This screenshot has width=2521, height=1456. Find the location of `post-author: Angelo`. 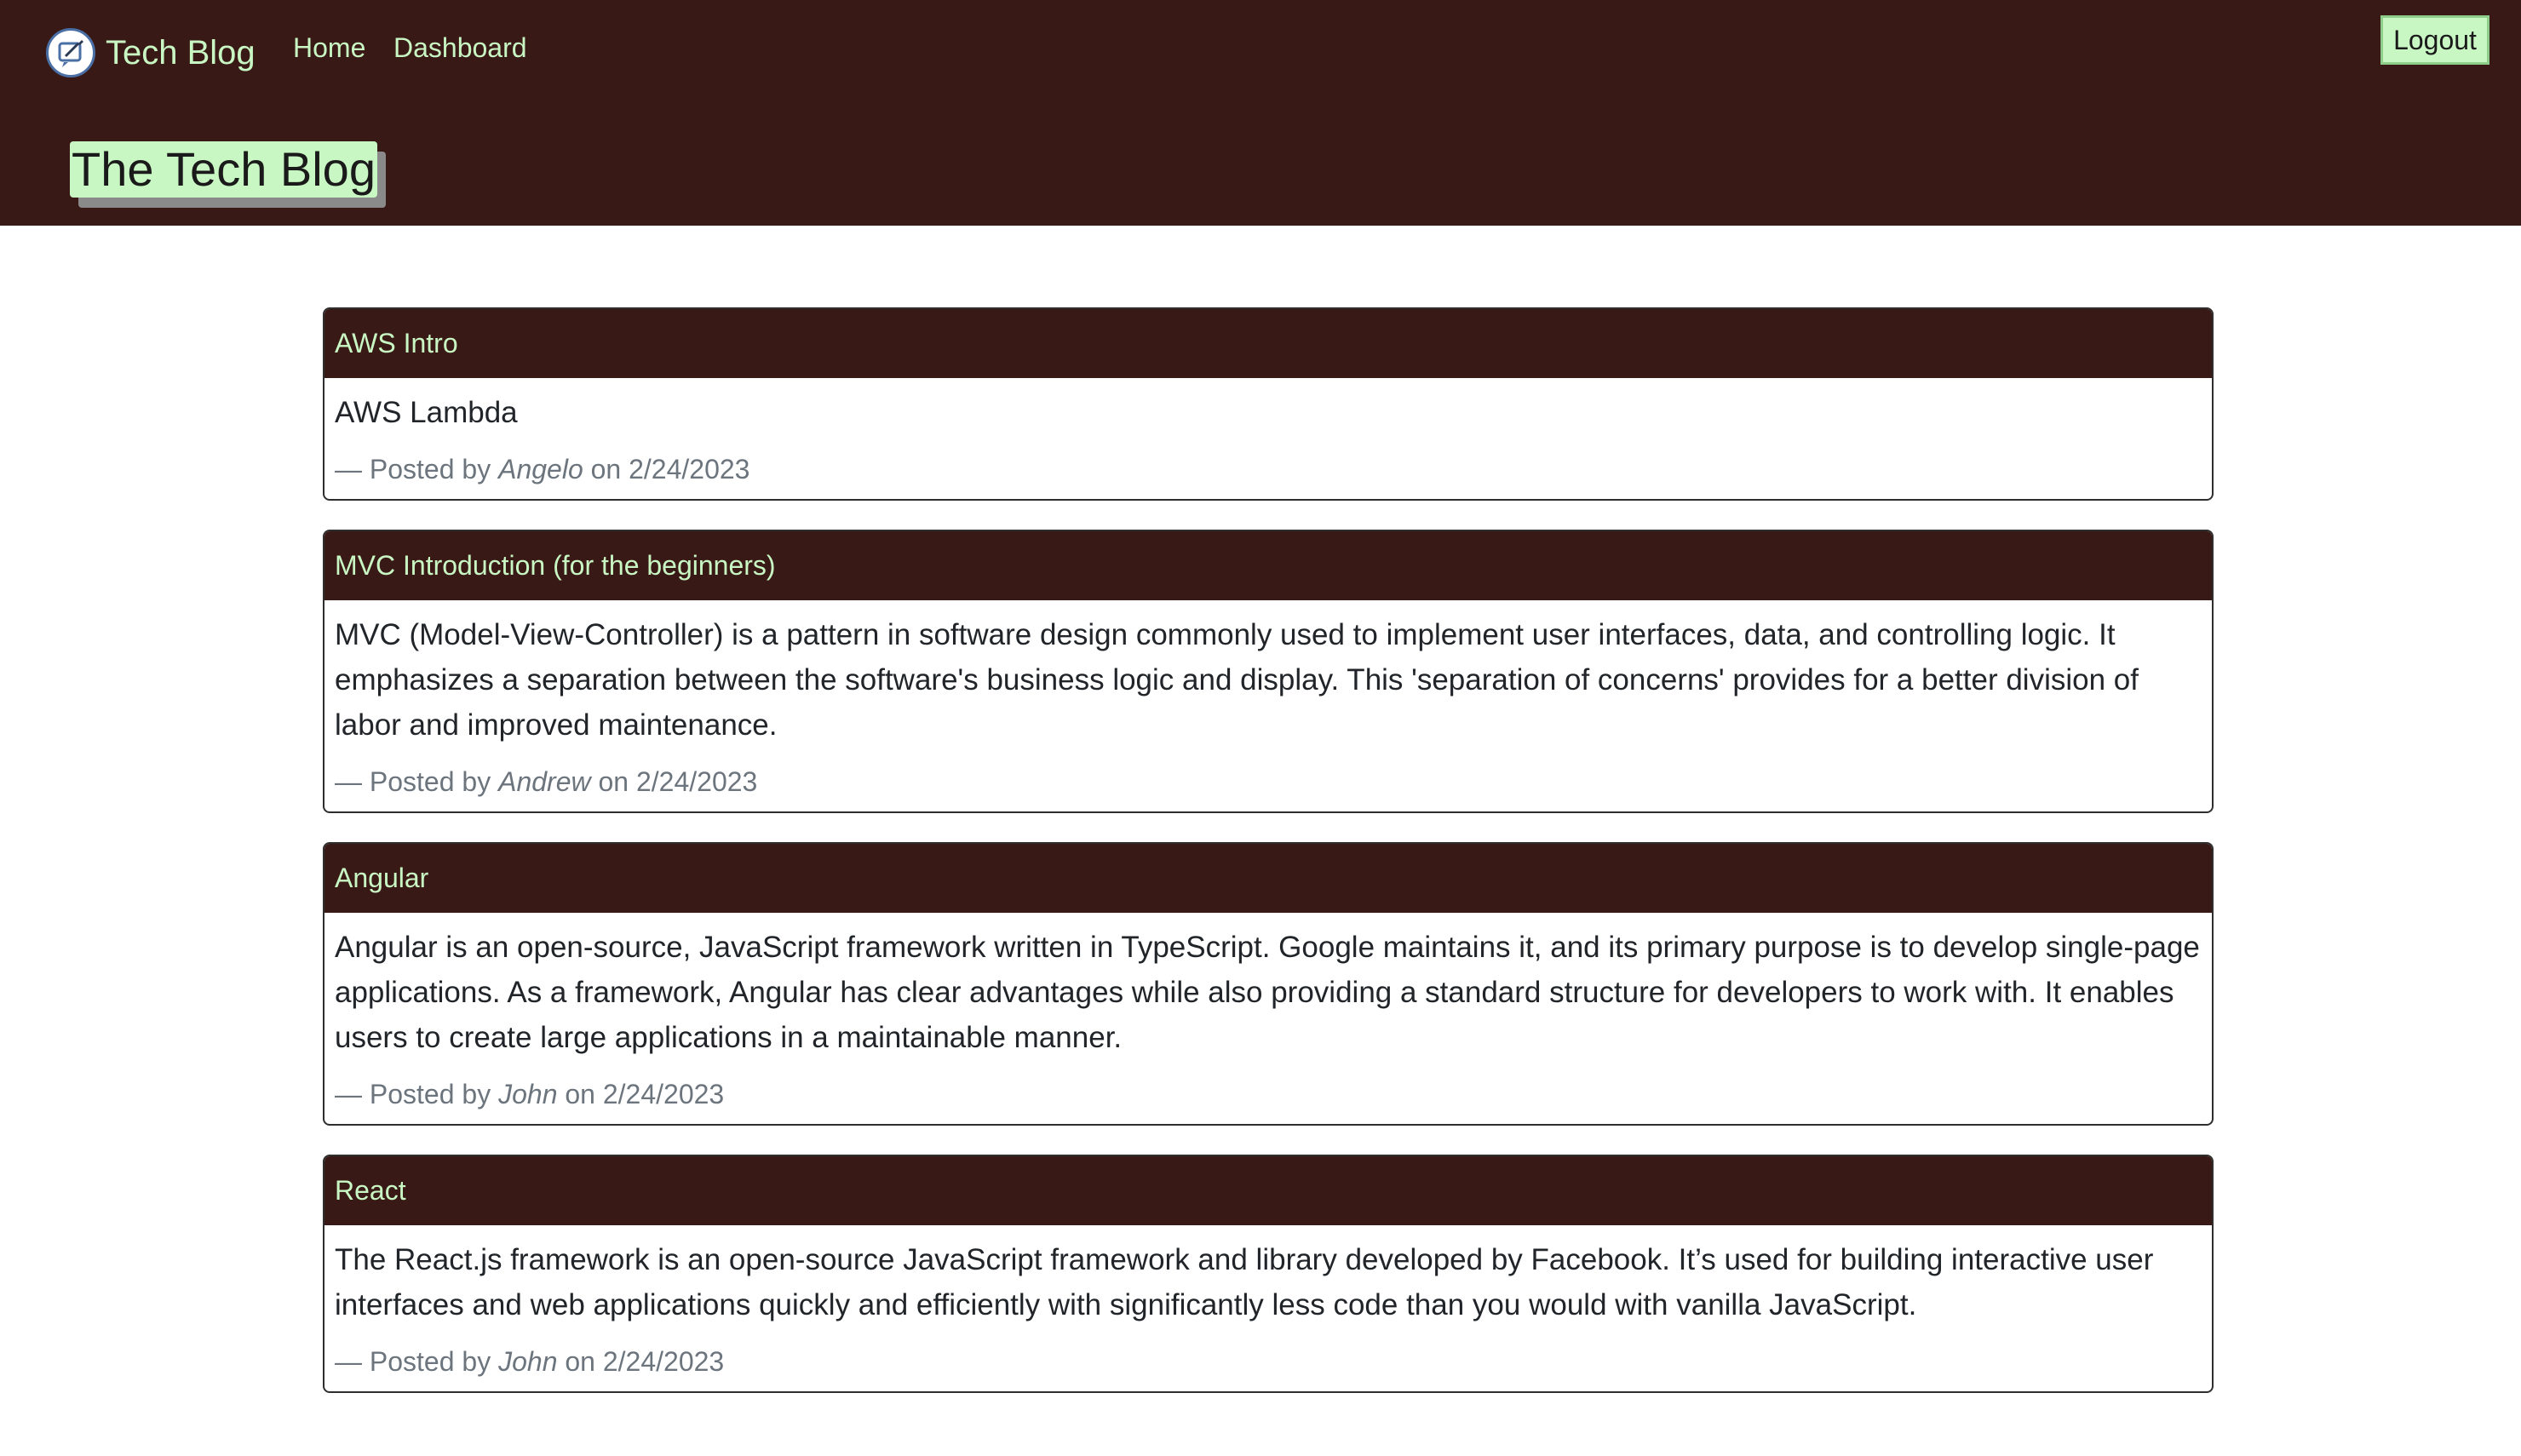

post-author: Angelo is located at coordinates (540, 469).